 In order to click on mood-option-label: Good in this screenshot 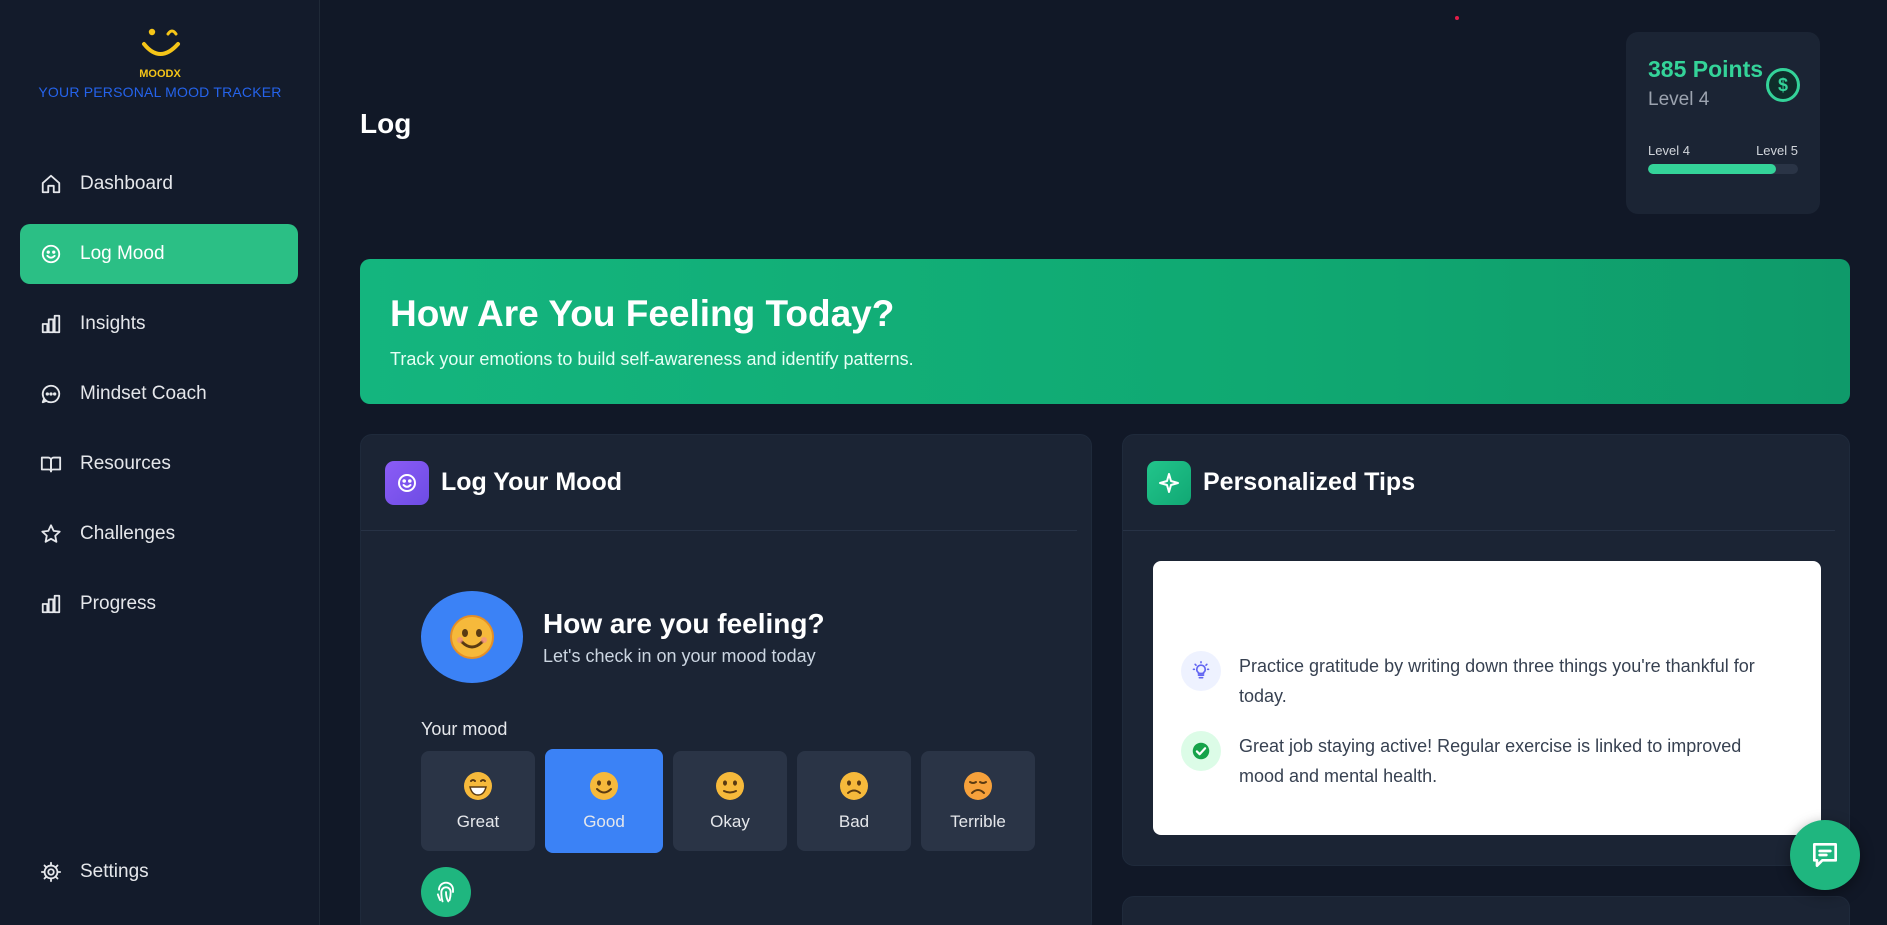, I will do `click(604, 821)`.